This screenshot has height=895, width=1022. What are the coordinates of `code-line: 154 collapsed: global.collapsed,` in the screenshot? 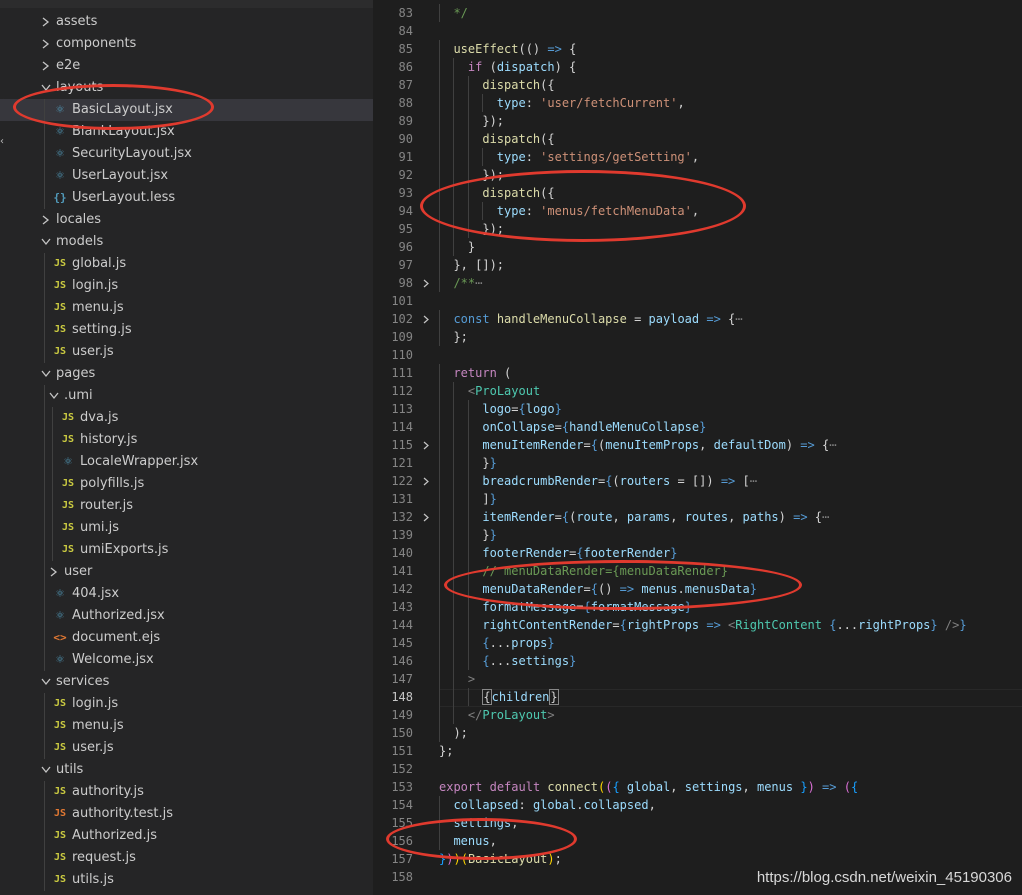 It's located at (697, 805).